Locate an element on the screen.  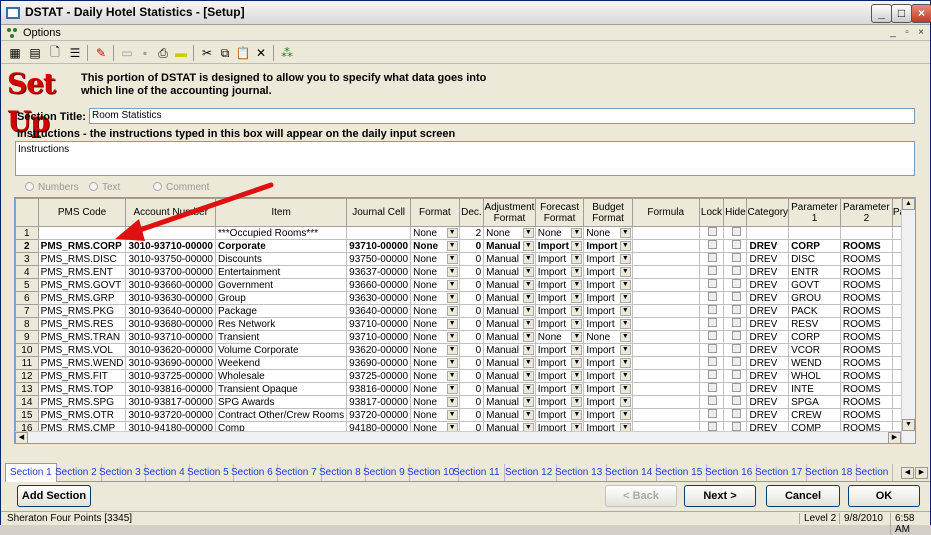
cell-pms: PMS_RMS.TOP is located at coordinates (82, 389).